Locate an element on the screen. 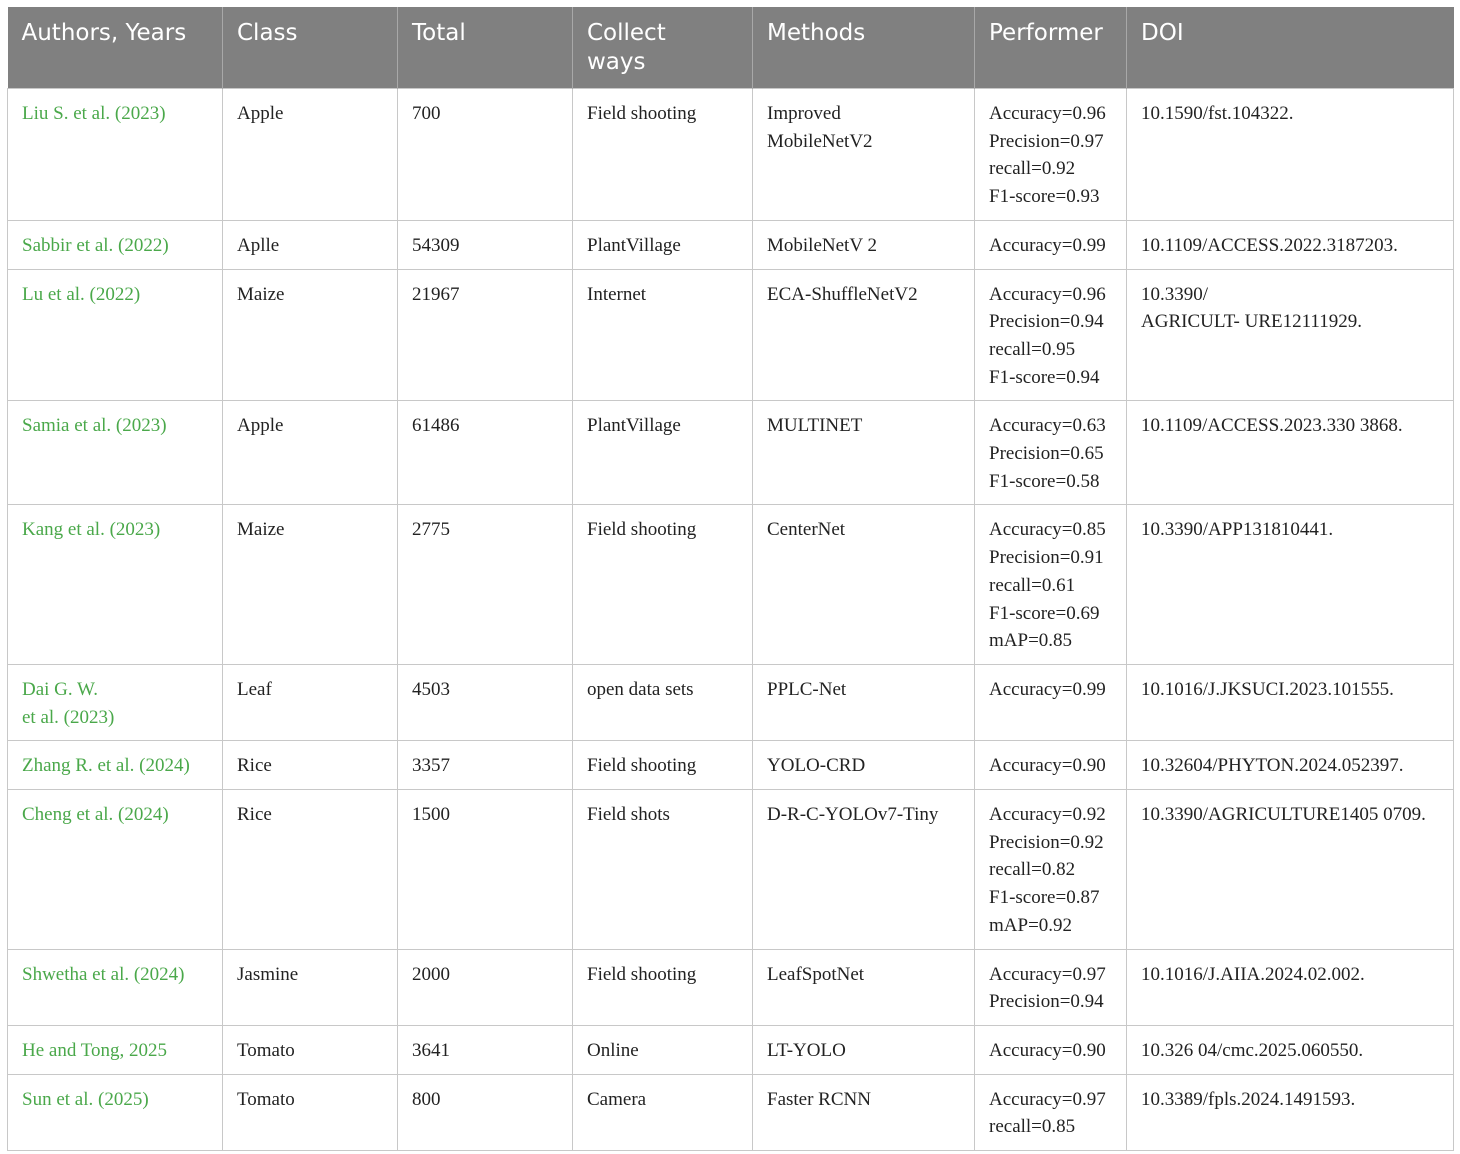  cell-authors: Samia et al. (2023) is located at coordinates (115, 453).